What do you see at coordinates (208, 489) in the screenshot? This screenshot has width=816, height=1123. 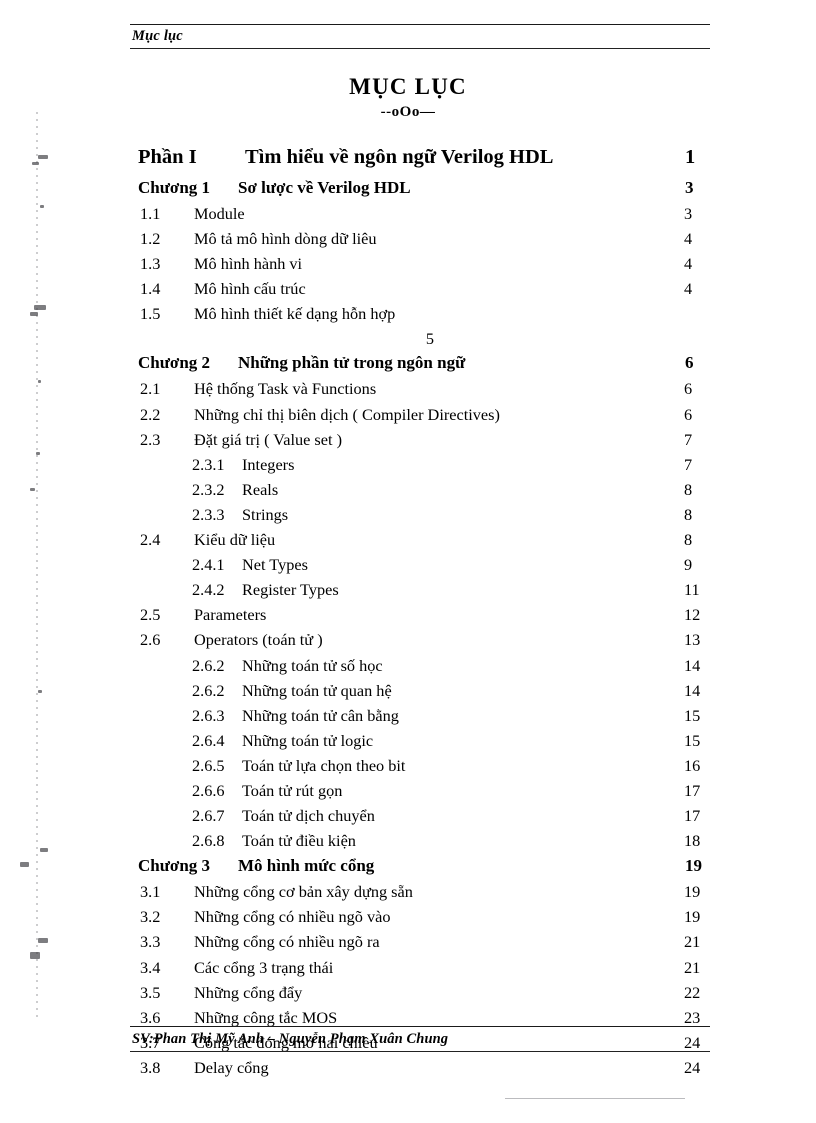 I see `toc-entry-number: 2.3.2` at bounding box center [208, 489].